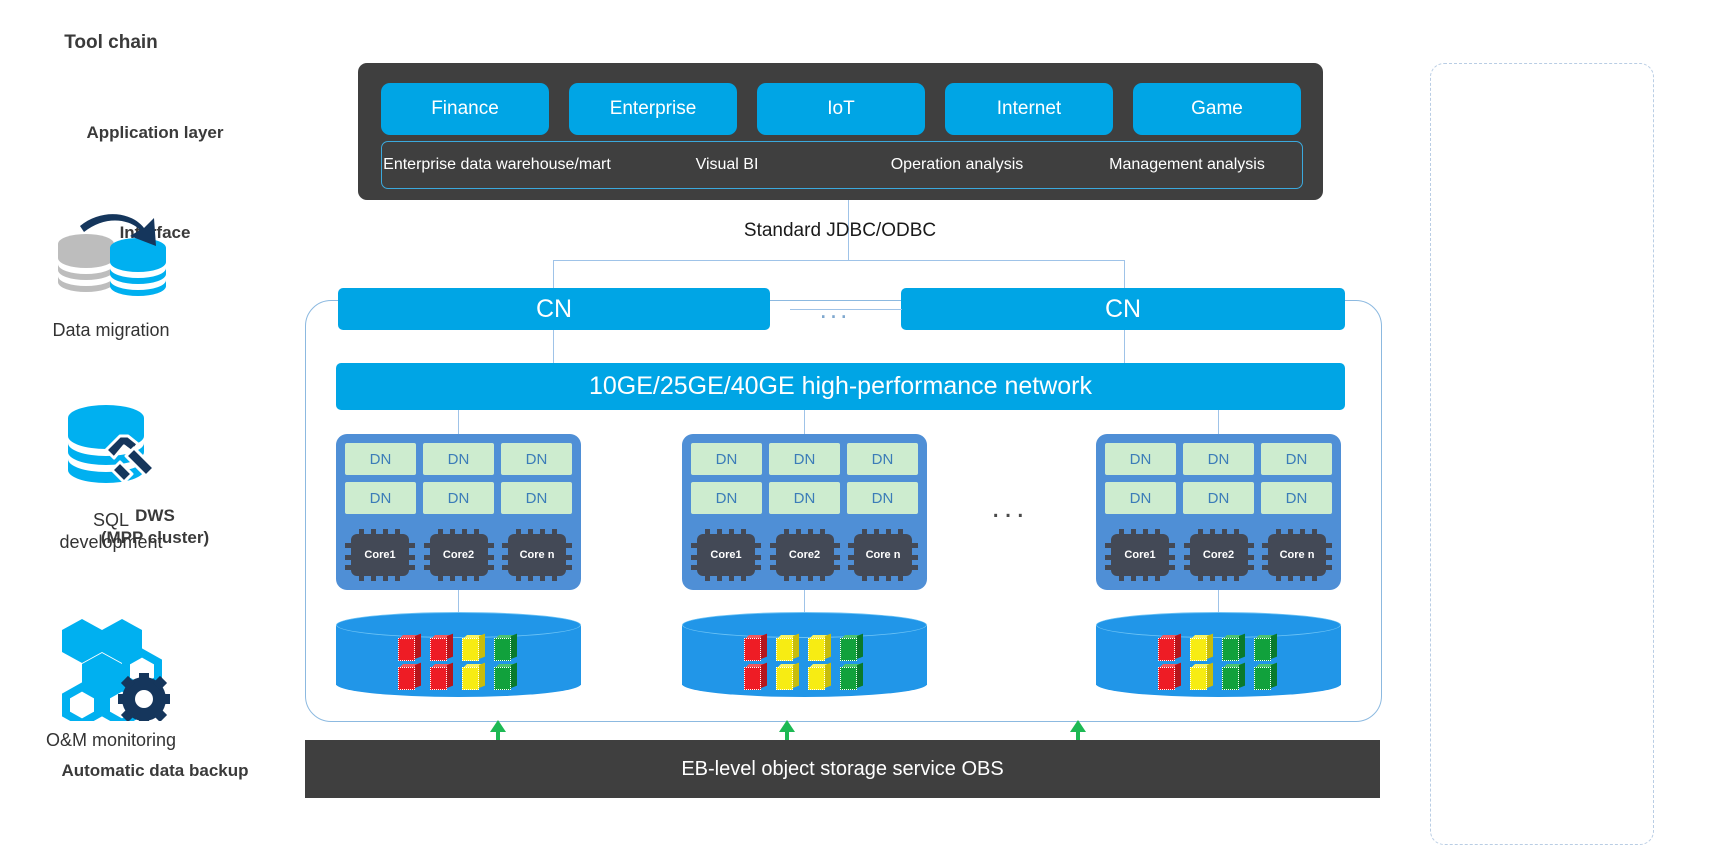 Image resolution: width=1709 pixels, height=849 pixels. Describe the element at coordinates (458, 422) in the screenshot. I see `connector-network-to-group1` at that location.